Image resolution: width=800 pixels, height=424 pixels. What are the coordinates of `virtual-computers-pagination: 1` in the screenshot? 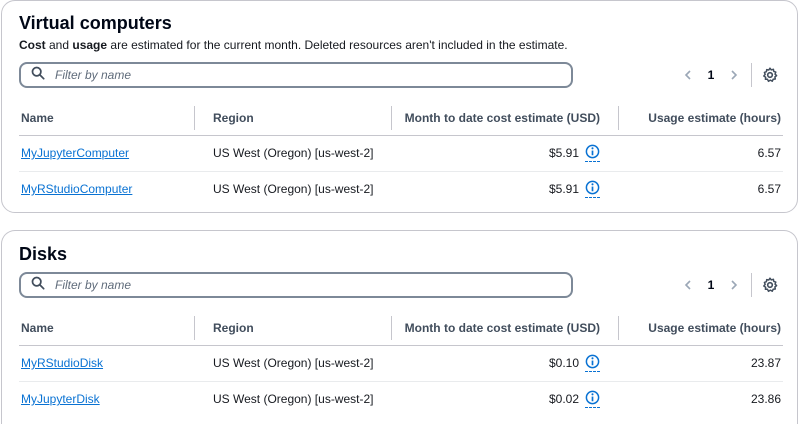 It's located at (728, 75).